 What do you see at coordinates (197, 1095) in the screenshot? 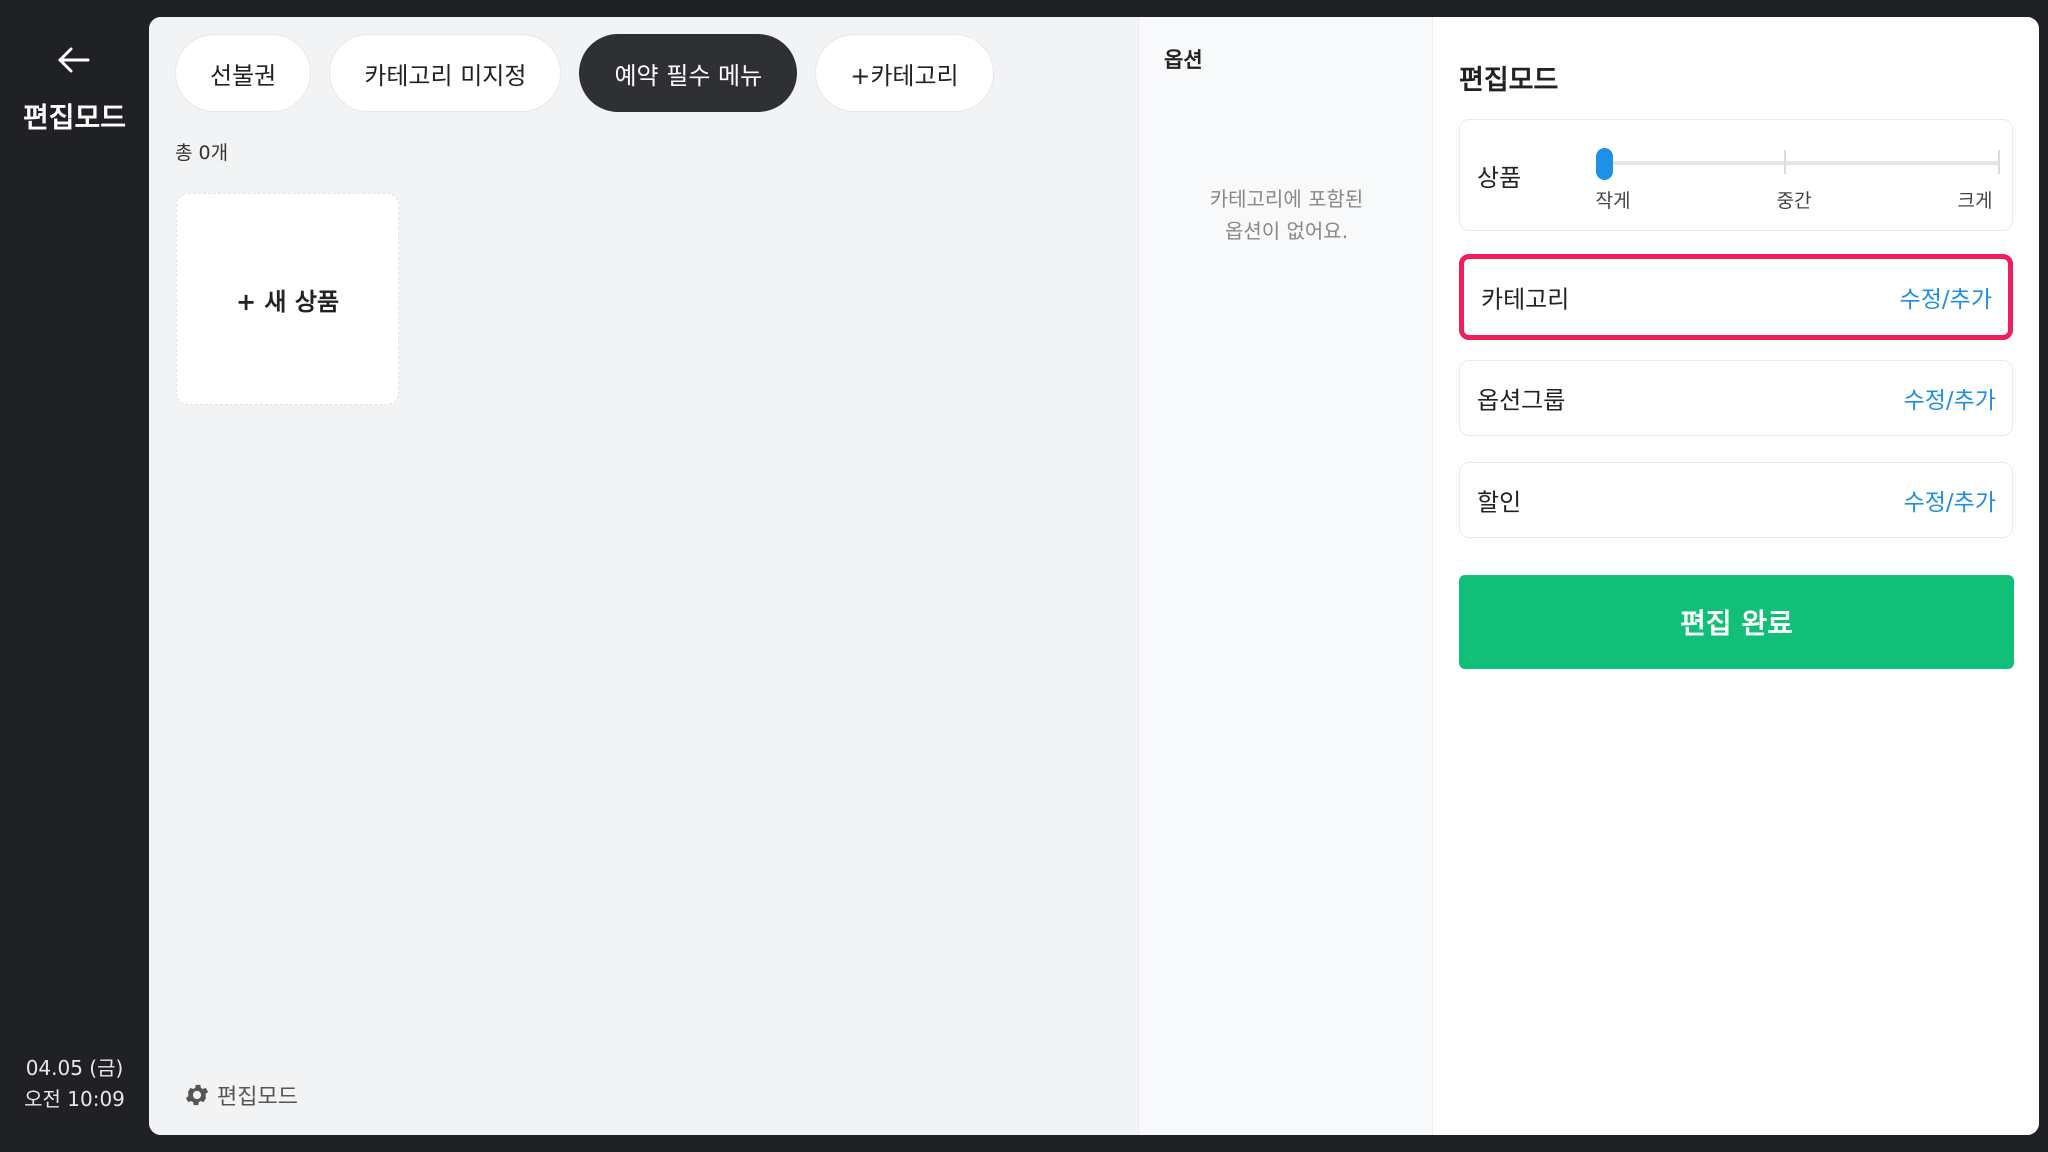
I see `gear-icon` at bounding box center [197, 1095].